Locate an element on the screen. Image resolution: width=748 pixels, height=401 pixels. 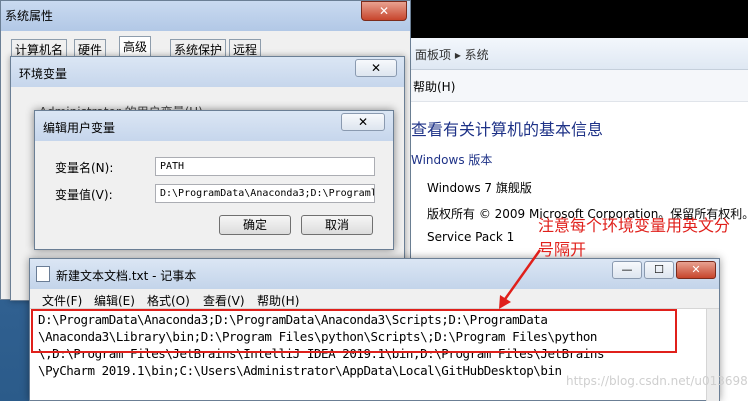
annotation-text: 注意每个环境变量用英文分号隔开 is located at coordinates (634, 237).